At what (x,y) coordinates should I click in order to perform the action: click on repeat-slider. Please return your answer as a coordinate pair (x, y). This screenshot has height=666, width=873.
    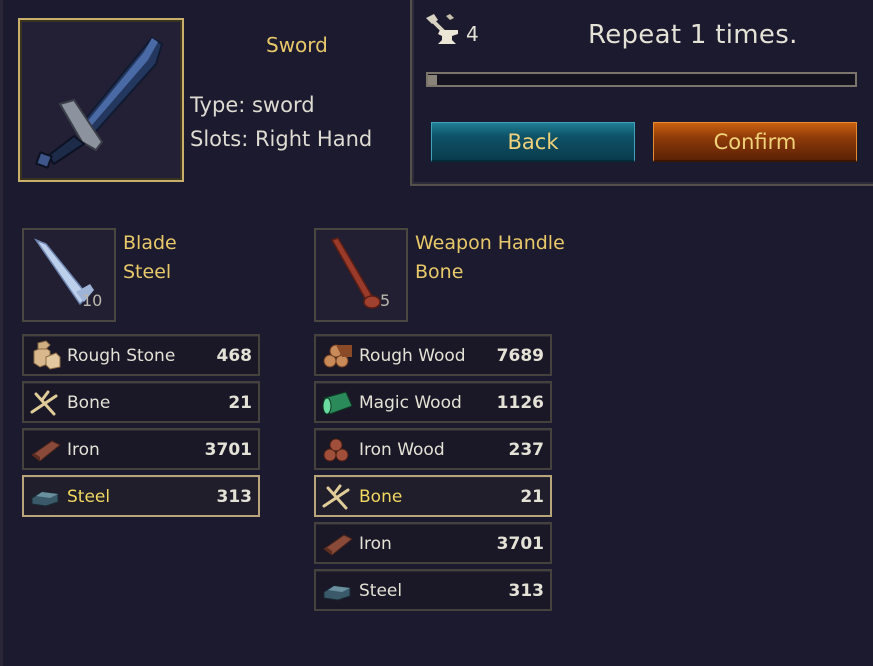
    Looking at the image, I should click on (641, 79).